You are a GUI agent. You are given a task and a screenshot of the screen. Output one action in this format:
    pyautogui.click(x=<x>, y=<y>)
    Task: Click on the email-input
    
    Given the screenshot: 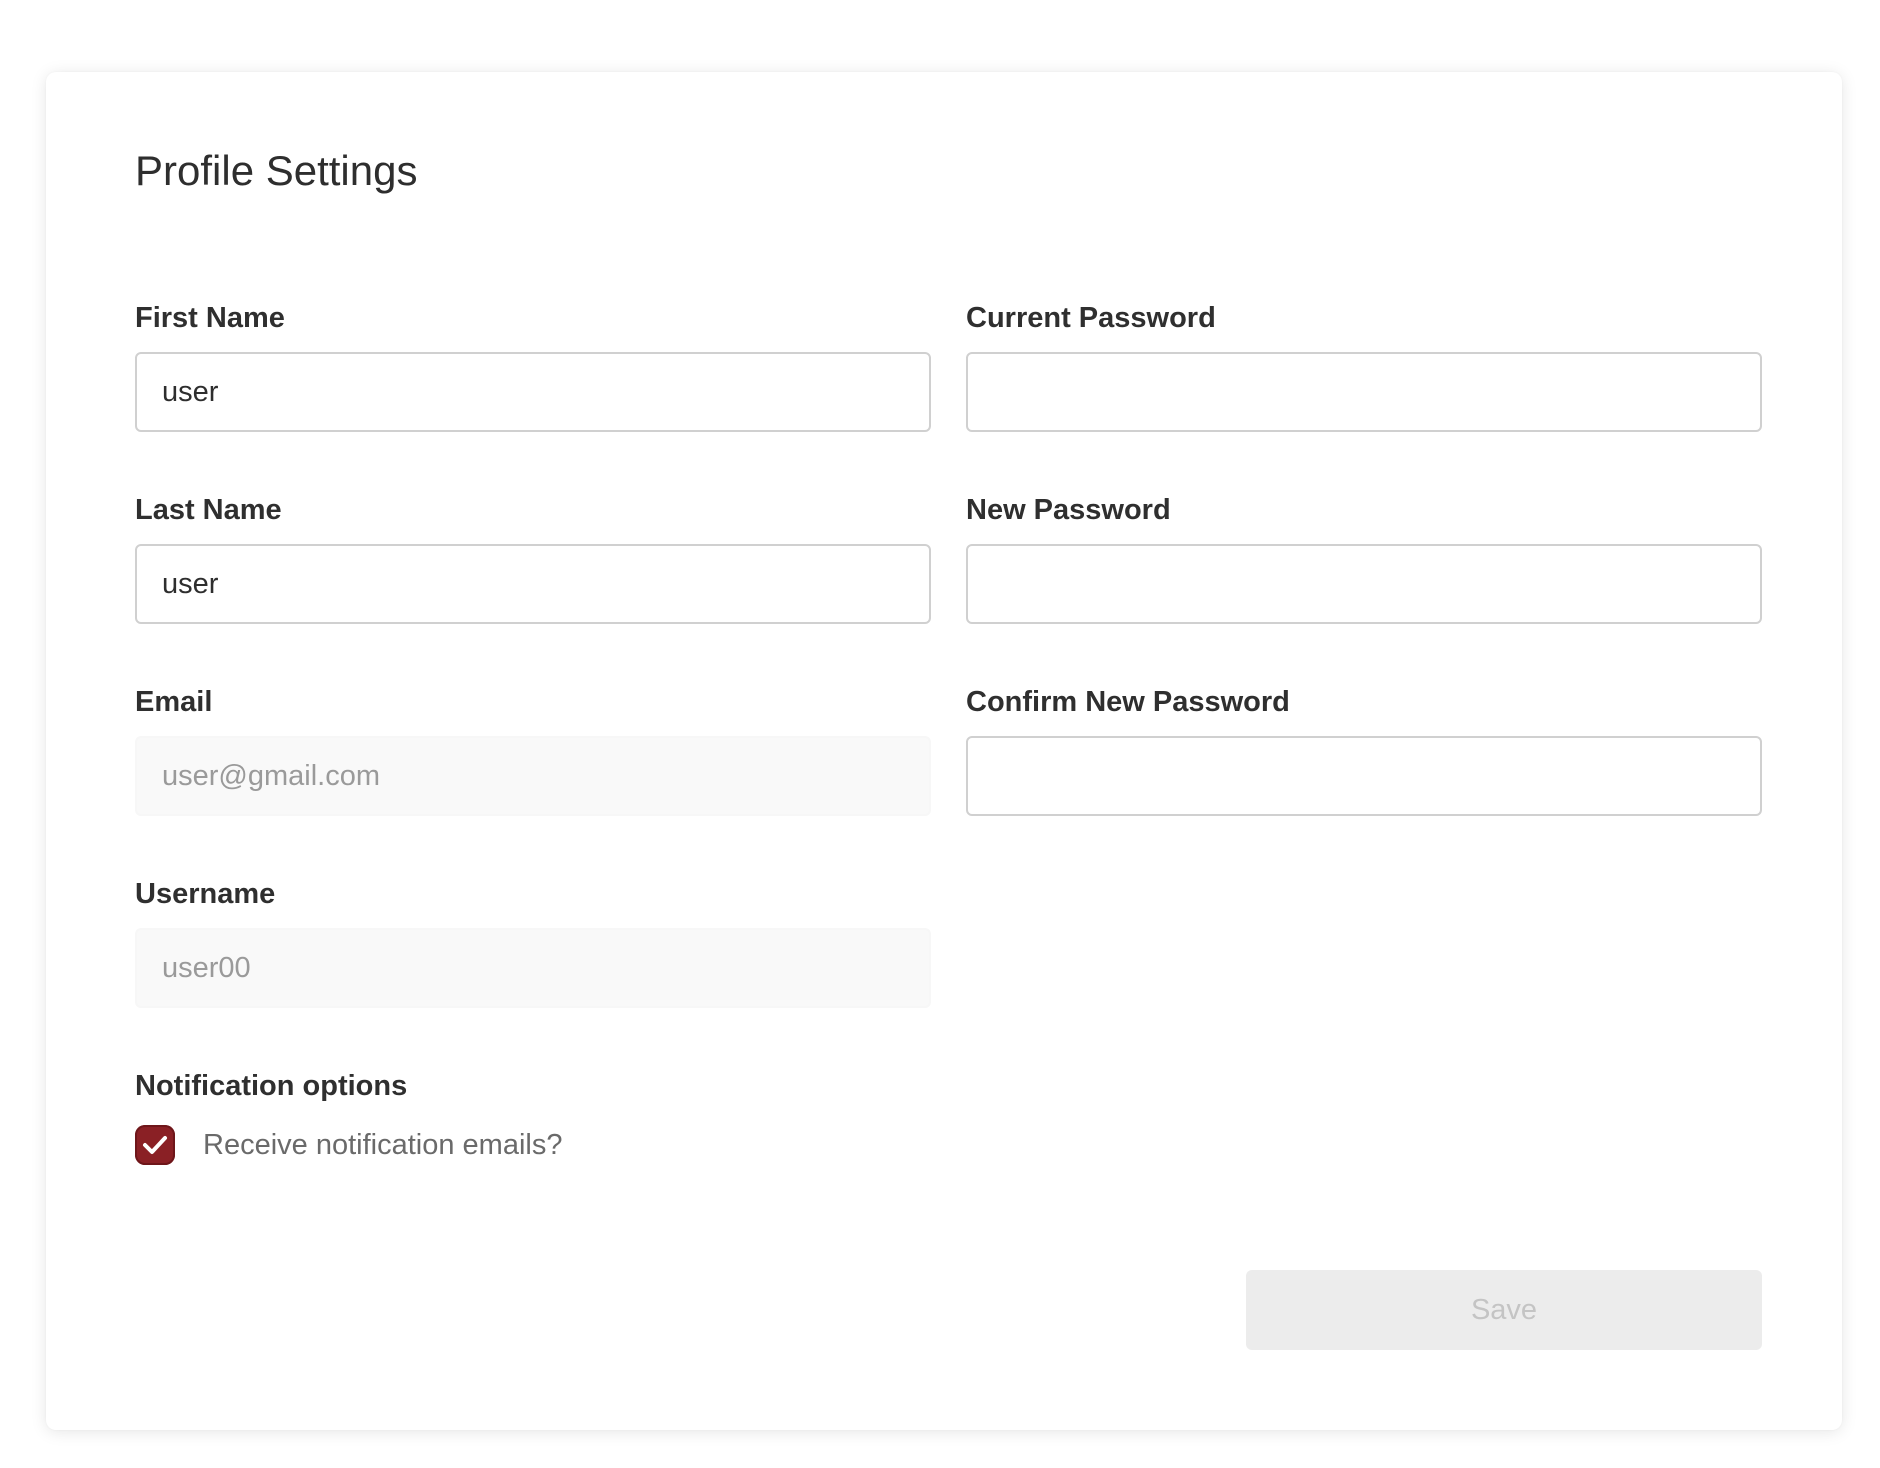 What is the action you would take?
    pyautogui.click(x=533, y=776)
    